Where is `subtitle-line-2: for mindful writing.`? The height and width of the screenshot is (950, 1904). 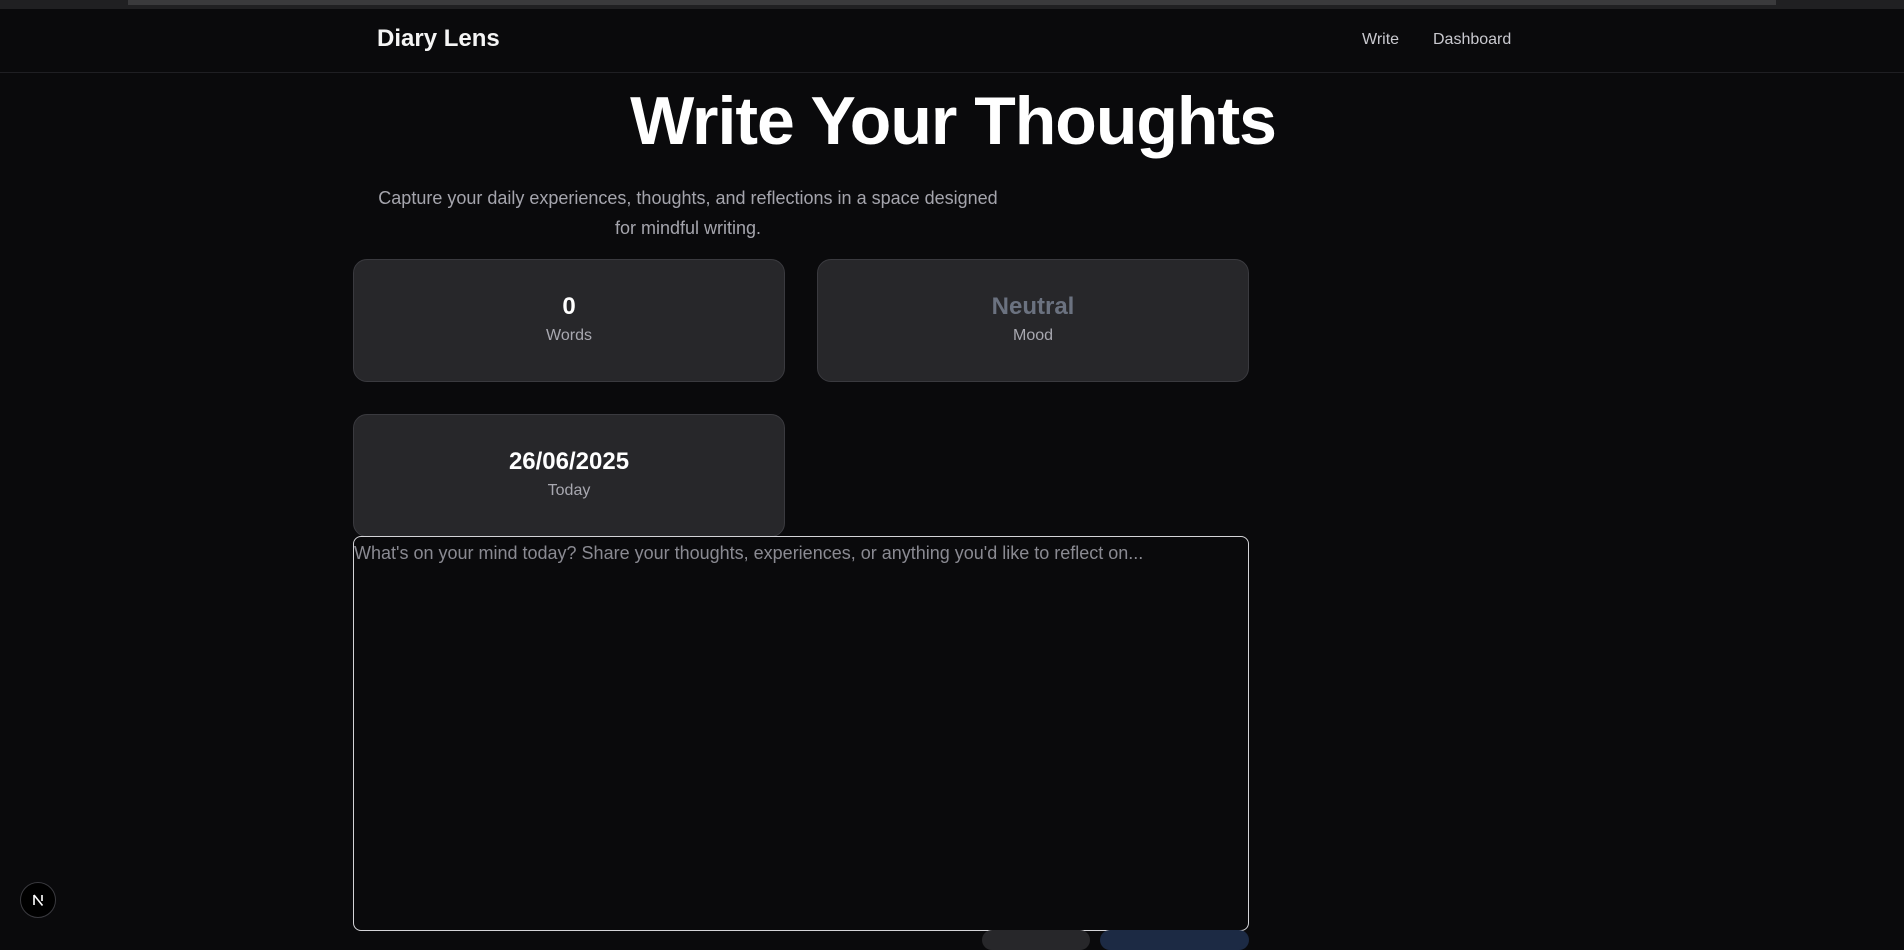 subtitle-line-2: for mindful writing. is located at coordinates (688, 228).